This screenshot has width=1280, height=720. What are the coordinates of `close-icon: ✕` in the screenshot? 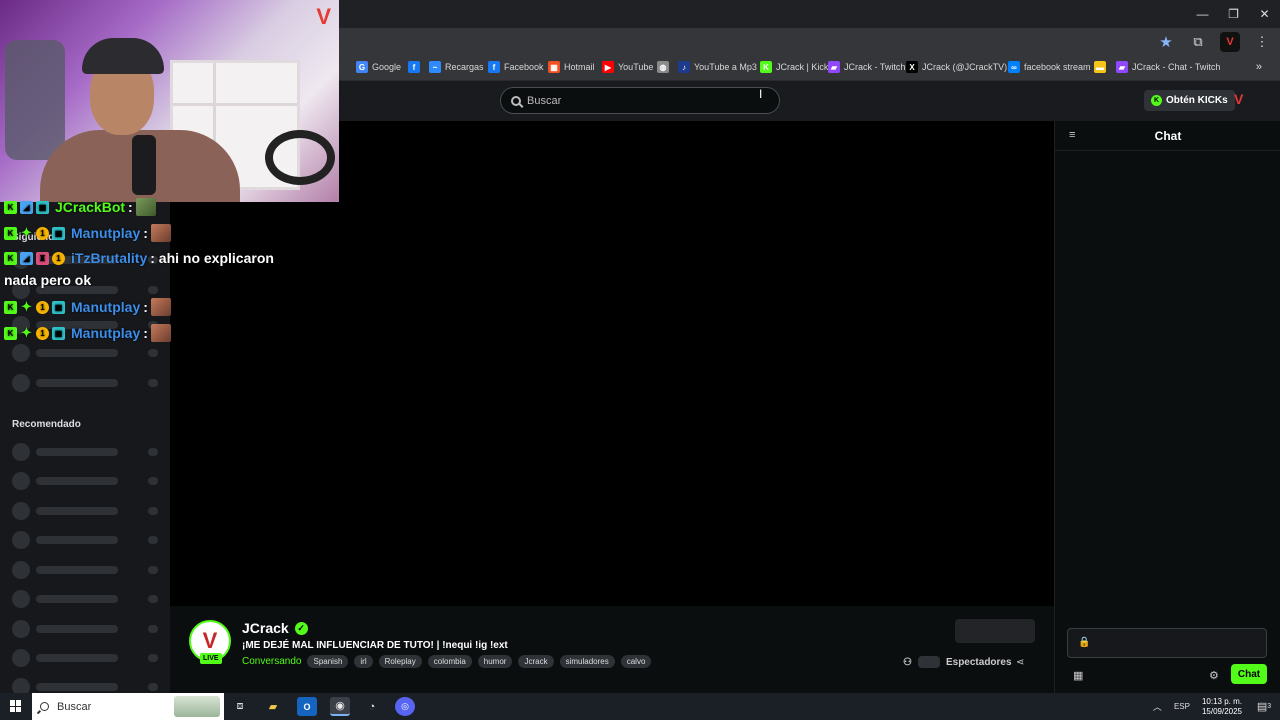 It's located at (1264, 14).